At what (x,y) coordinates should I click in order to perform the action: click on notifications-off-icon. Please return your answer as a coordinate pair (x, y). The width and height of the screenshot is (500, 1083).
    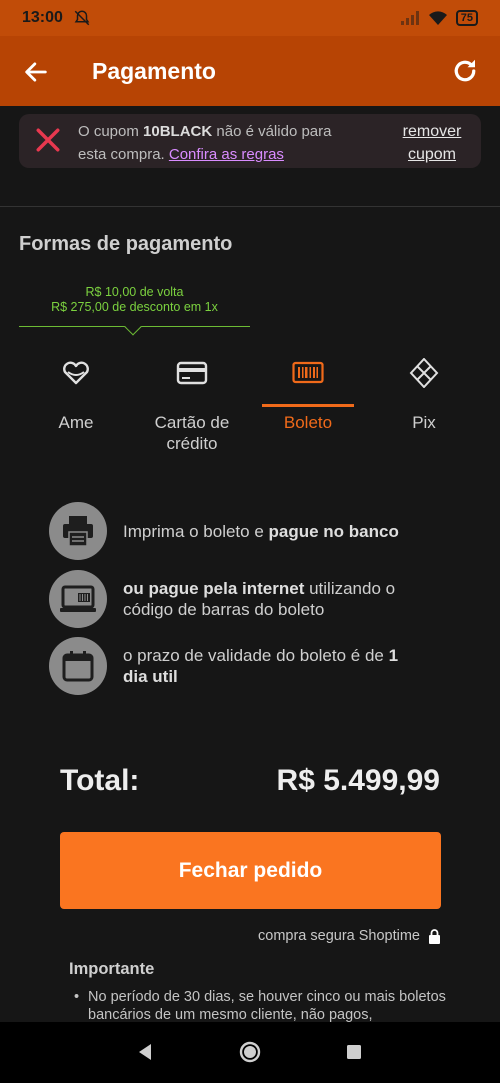
    Looking at the image, I should click on (82, 18).